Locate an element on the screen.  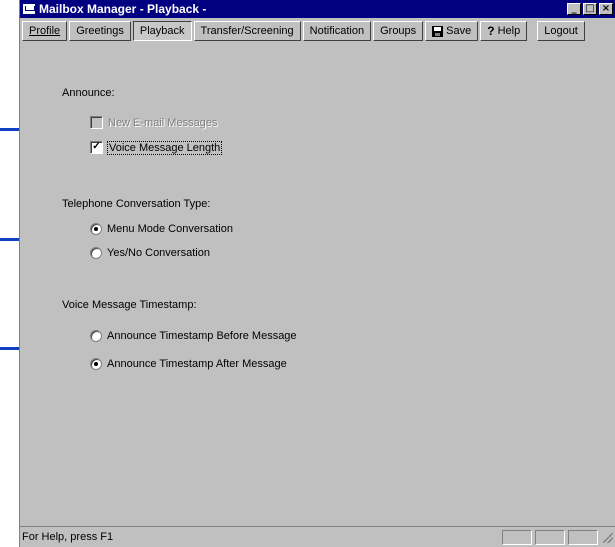
notification-label: Notification is located at coordinates (337, 31).